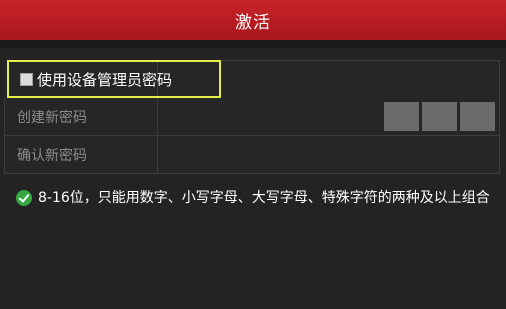 This screenshot has height=309, width=506. Describe the element at coordinates (24, 198) in the screenshot. I see `check-circle-icon` at that location.